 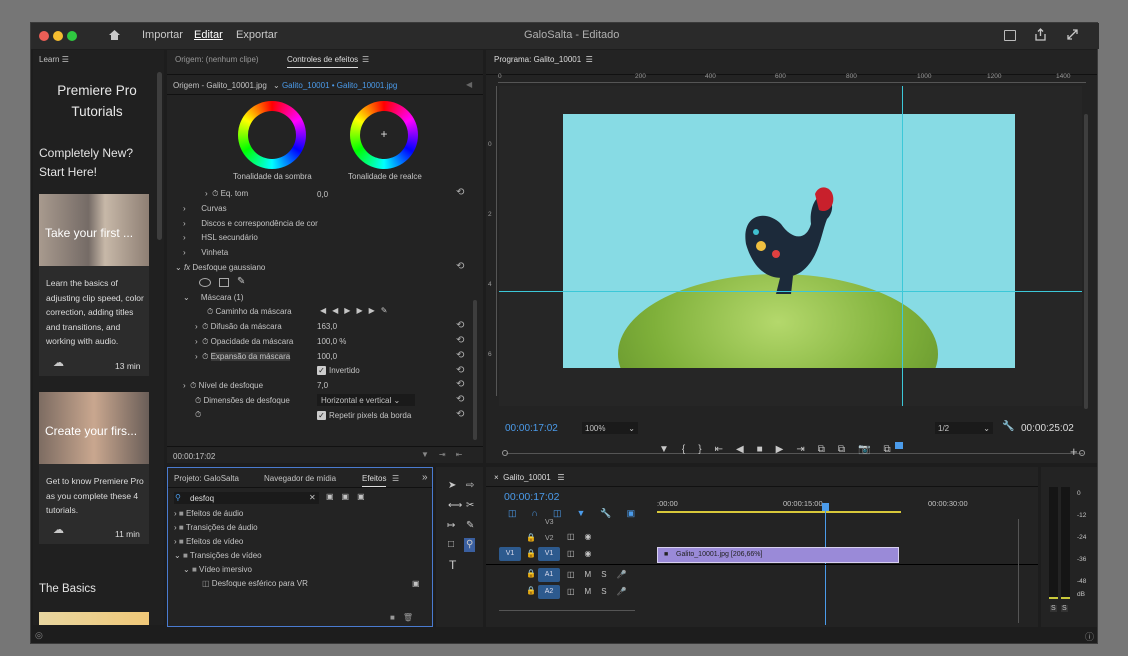 I want to click on tab-importar: Importar, so click(x=162, y=35).